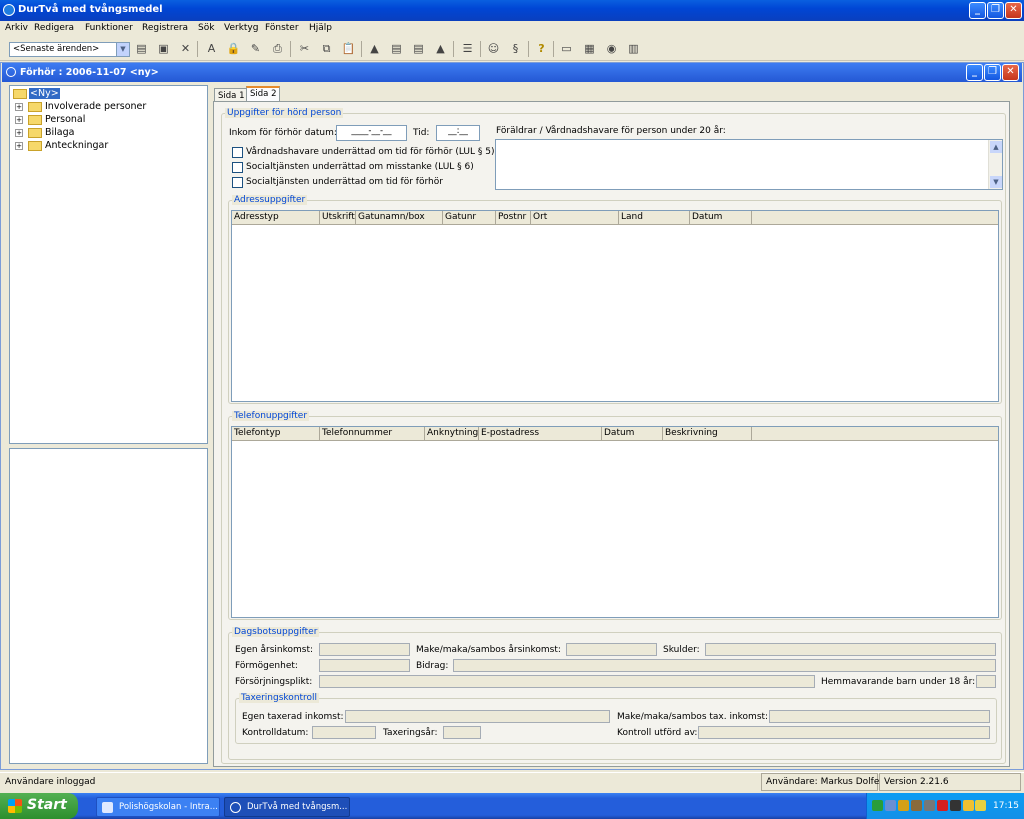 This screenshot has height=819, width=1024. What do you see at coordinates (929, 805) in the screenshot?
I see `printer-icon` at bounding box center [929, 805].